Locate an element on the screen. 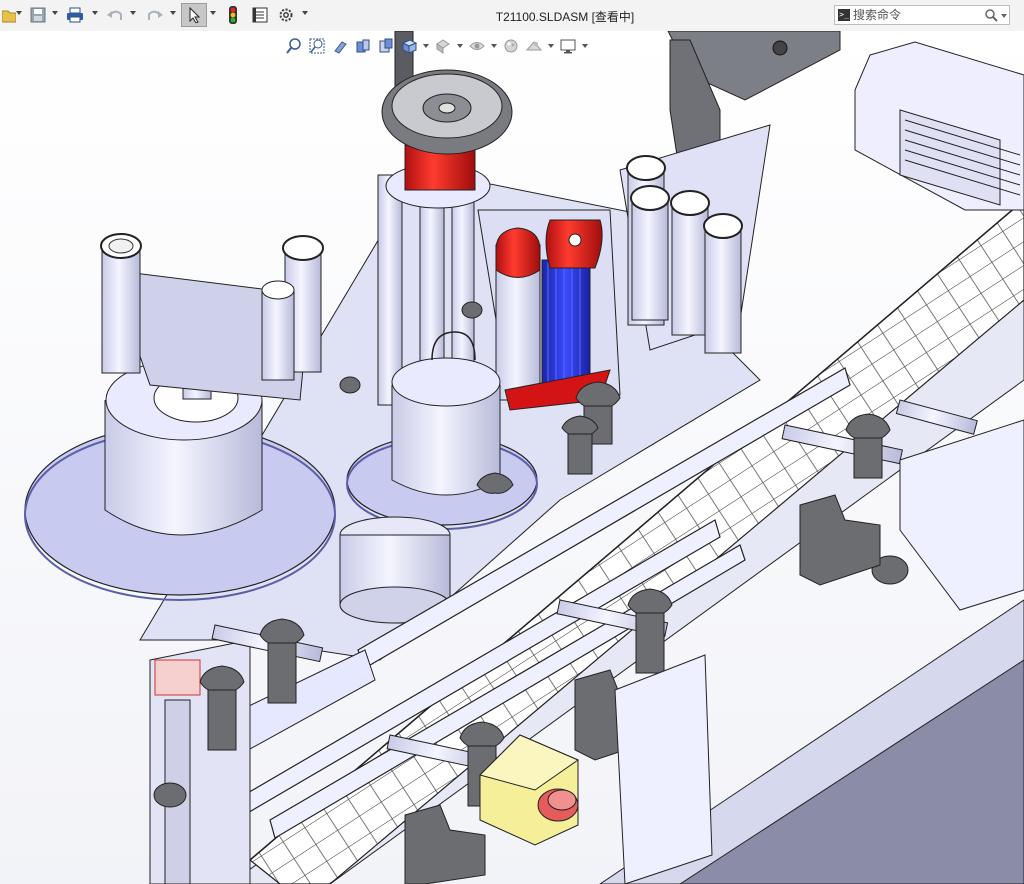 The image size is (1024, 884). zoom-to-fit-icon is located at coordinates (293, 46).